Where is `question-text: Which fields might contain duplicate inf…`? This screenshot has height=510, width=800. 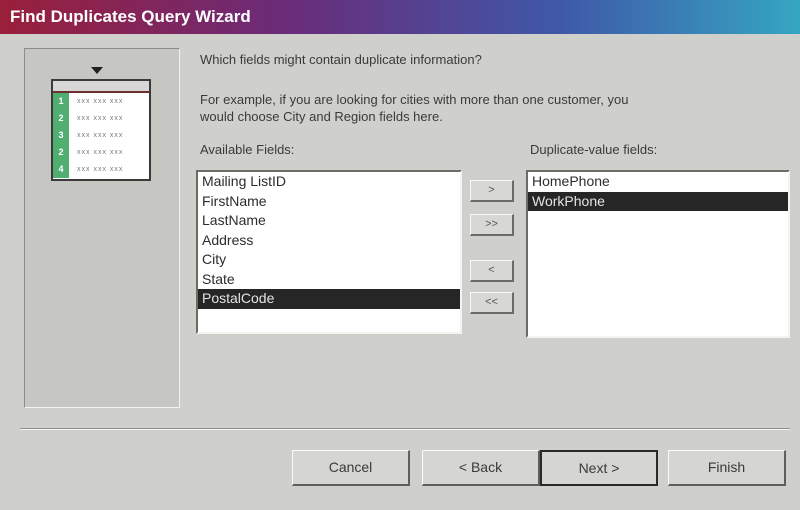 question-text: Which fields might contain duplicate inf… is located at coordinates (341, 59).